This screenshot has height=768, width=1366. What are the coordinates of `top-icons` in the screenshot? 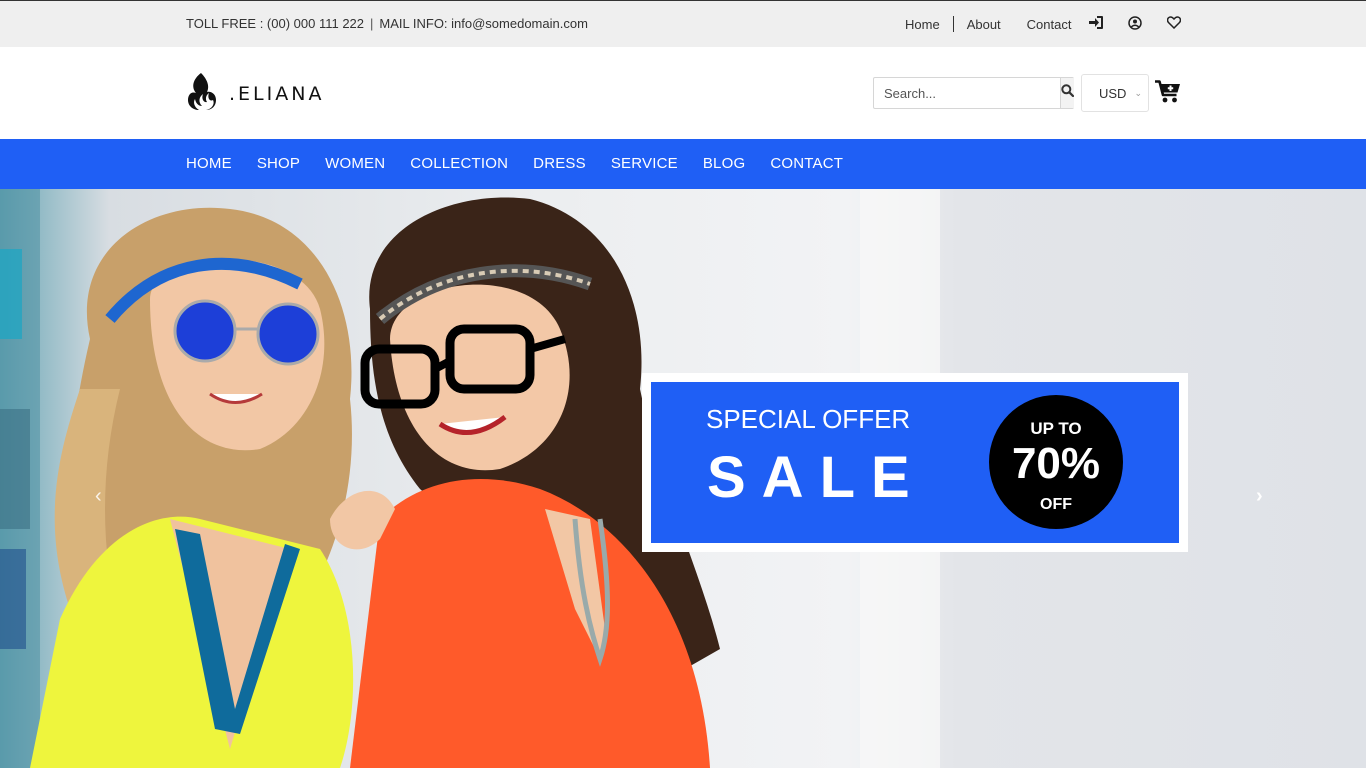 It's located at (1134, 22).